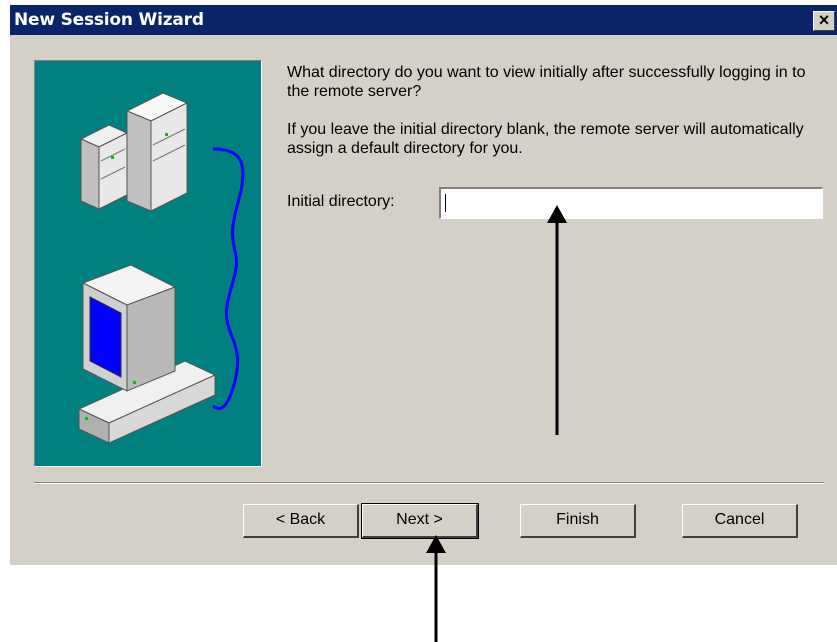 The image size is (837, 642). I want to click on back-button: < Back, so click(301, 521).